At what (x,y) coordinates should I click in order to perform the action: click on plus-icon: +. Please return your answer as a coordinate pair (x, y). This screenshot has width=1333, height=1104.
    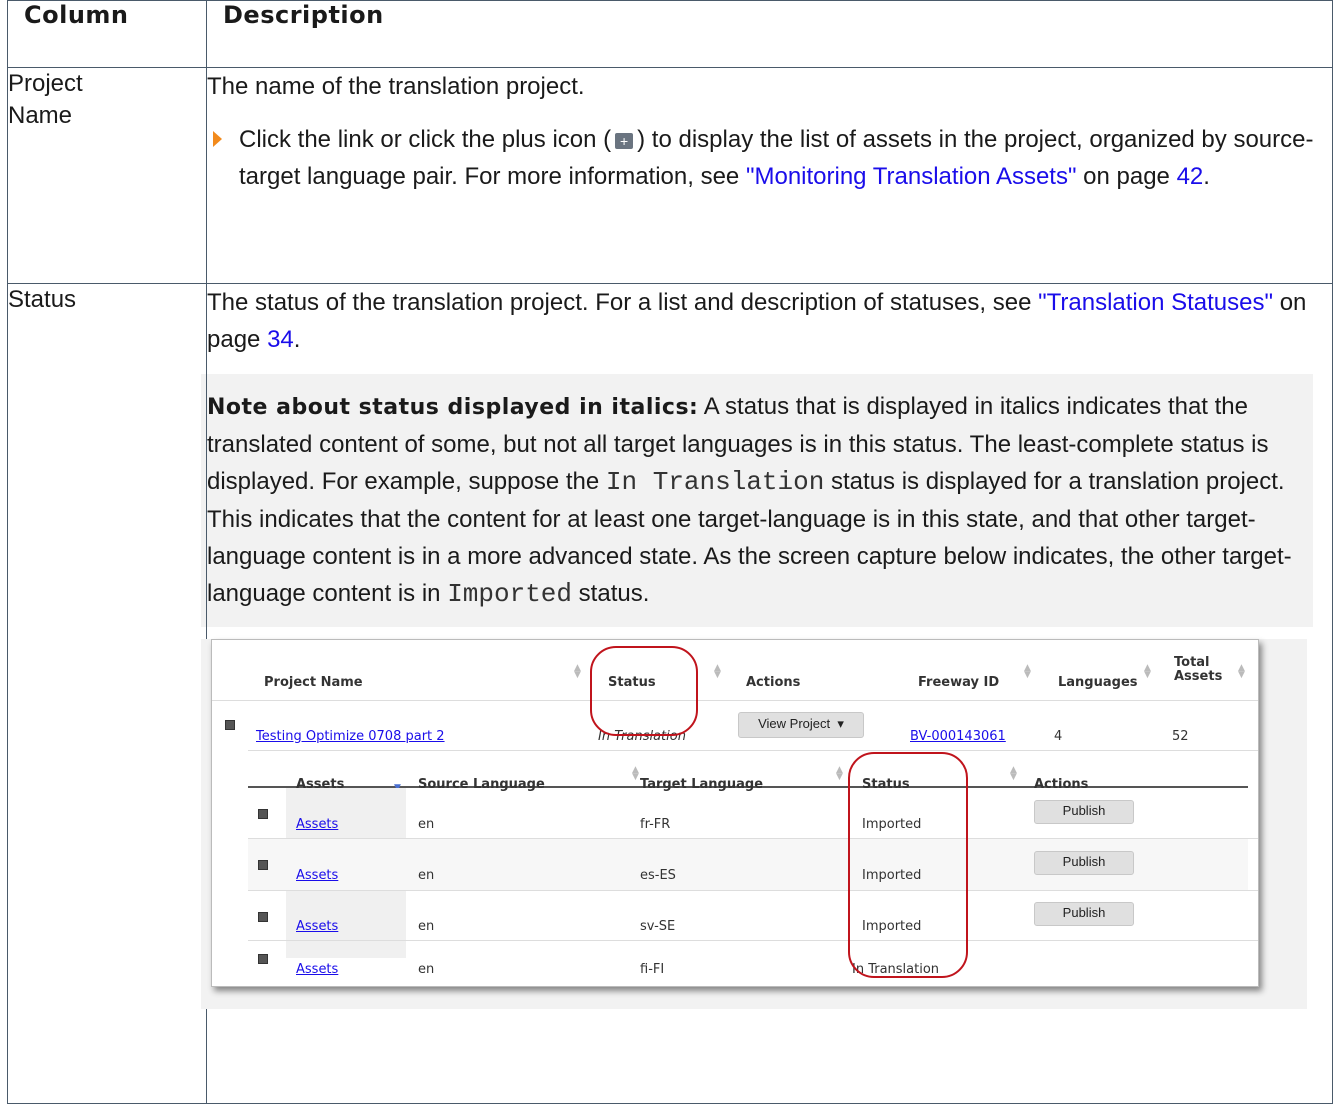
    Looking at the image, I should click on (624, 140).